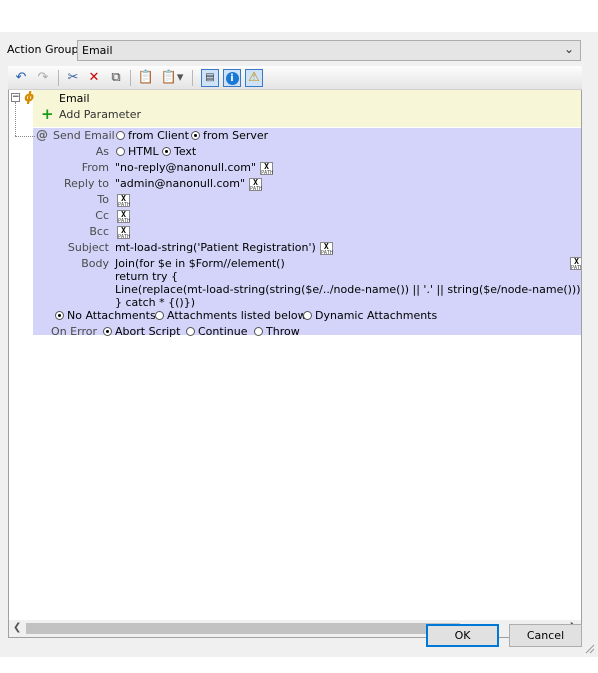 The height and width of the screenshot is (673, 598). What do you see at coordinates (210, 78) in the screenshot?
I see `view-icon: ▤` at bounding box center [210, 78].